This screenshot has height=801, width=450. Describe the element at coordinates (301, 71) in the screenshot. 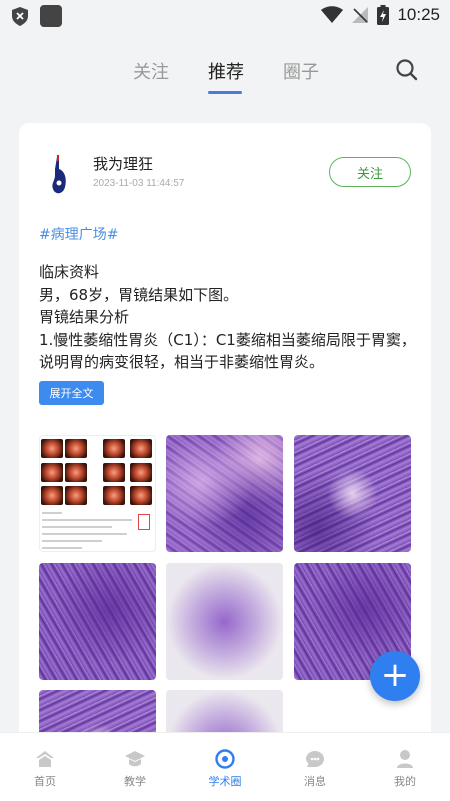

I see `tab-circles: 圈子` at that location.